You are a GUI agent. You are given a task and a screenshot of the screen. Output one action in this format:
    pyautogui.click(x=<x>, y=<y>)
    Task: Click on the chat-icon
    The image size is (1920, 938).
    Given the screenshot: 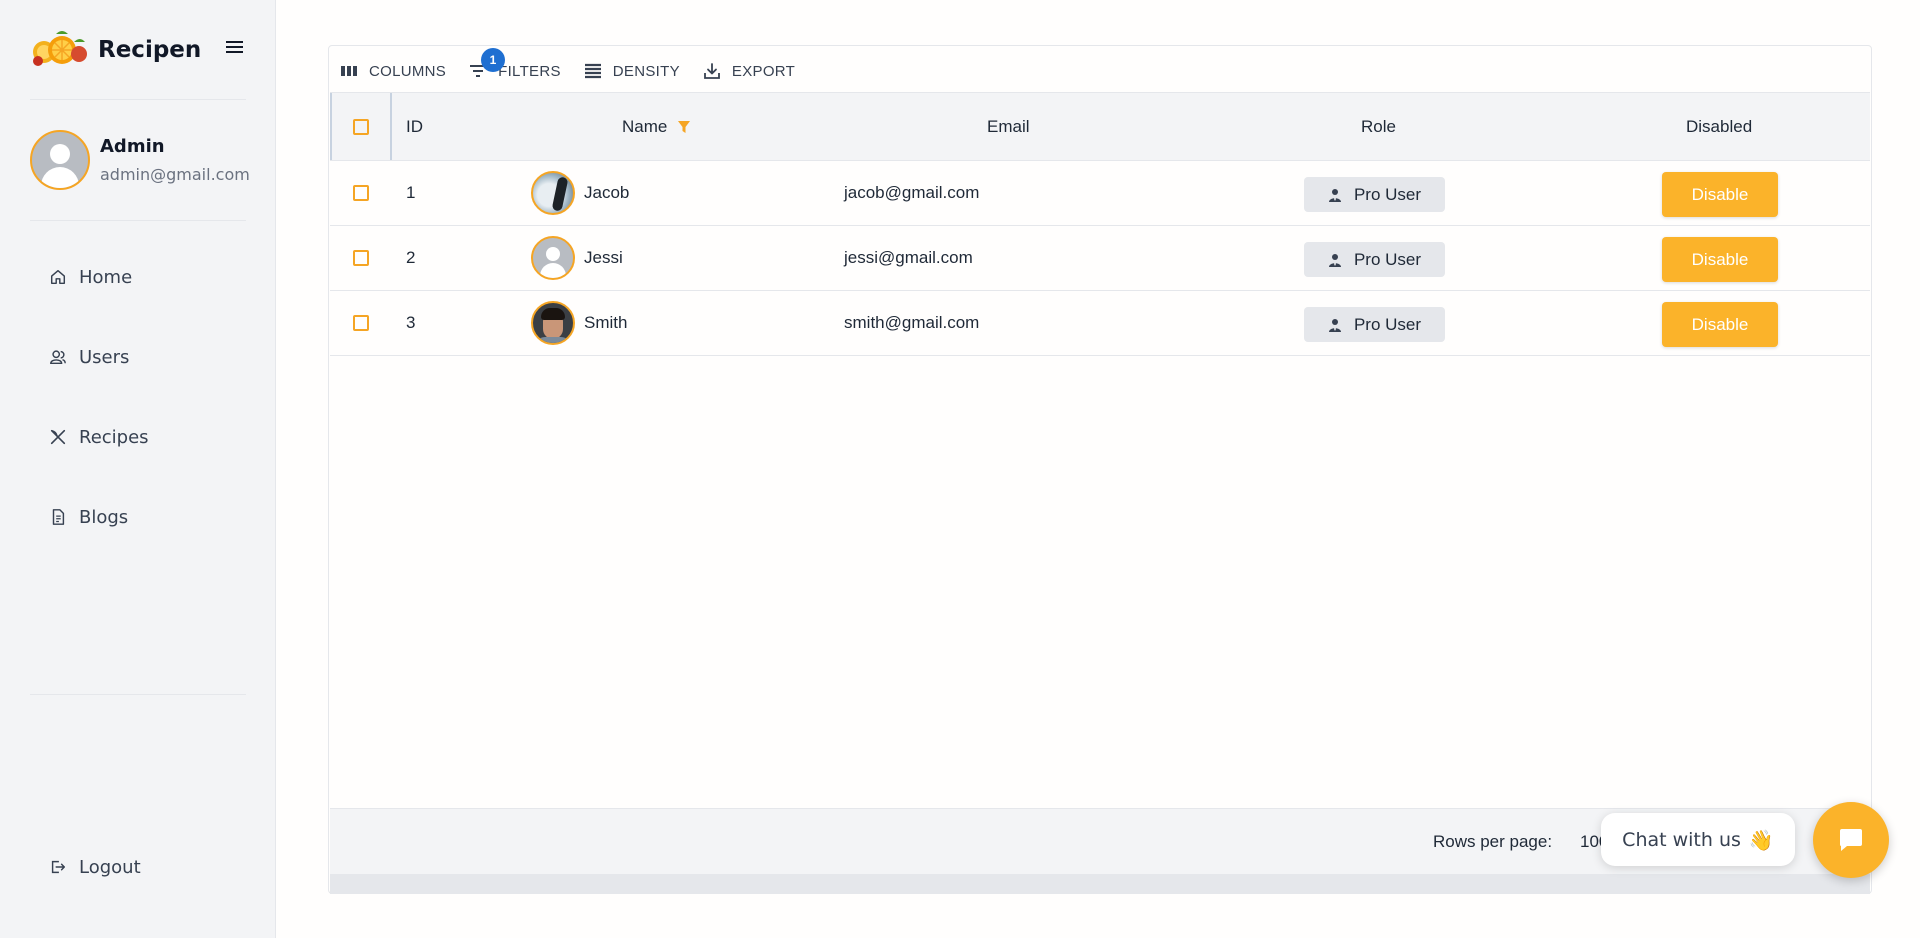 What is the action you would take?
    pyautogui.click(x=1851, y=840)
    